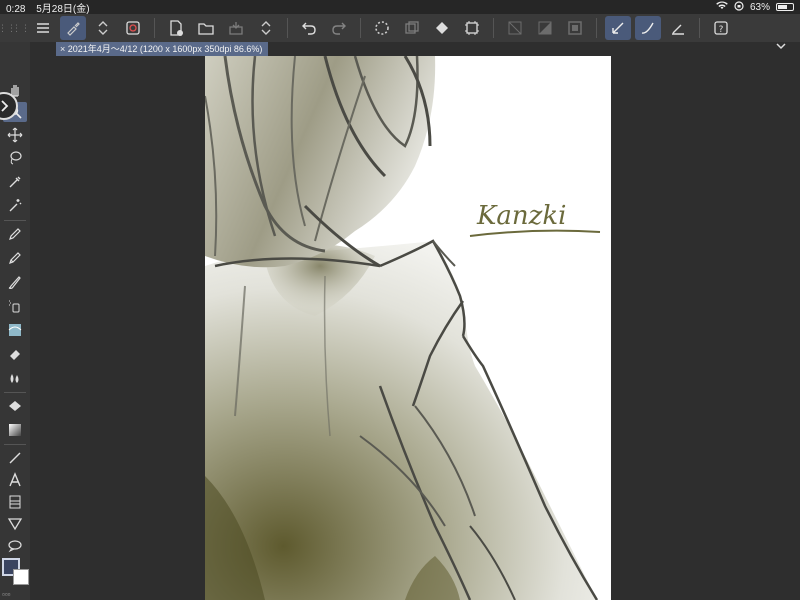 This screenshot has width=800, height=600. What do you see at coordinates (320, 162) in the screenshot?
I see `figure-hair` at bounding box center [320, 162].